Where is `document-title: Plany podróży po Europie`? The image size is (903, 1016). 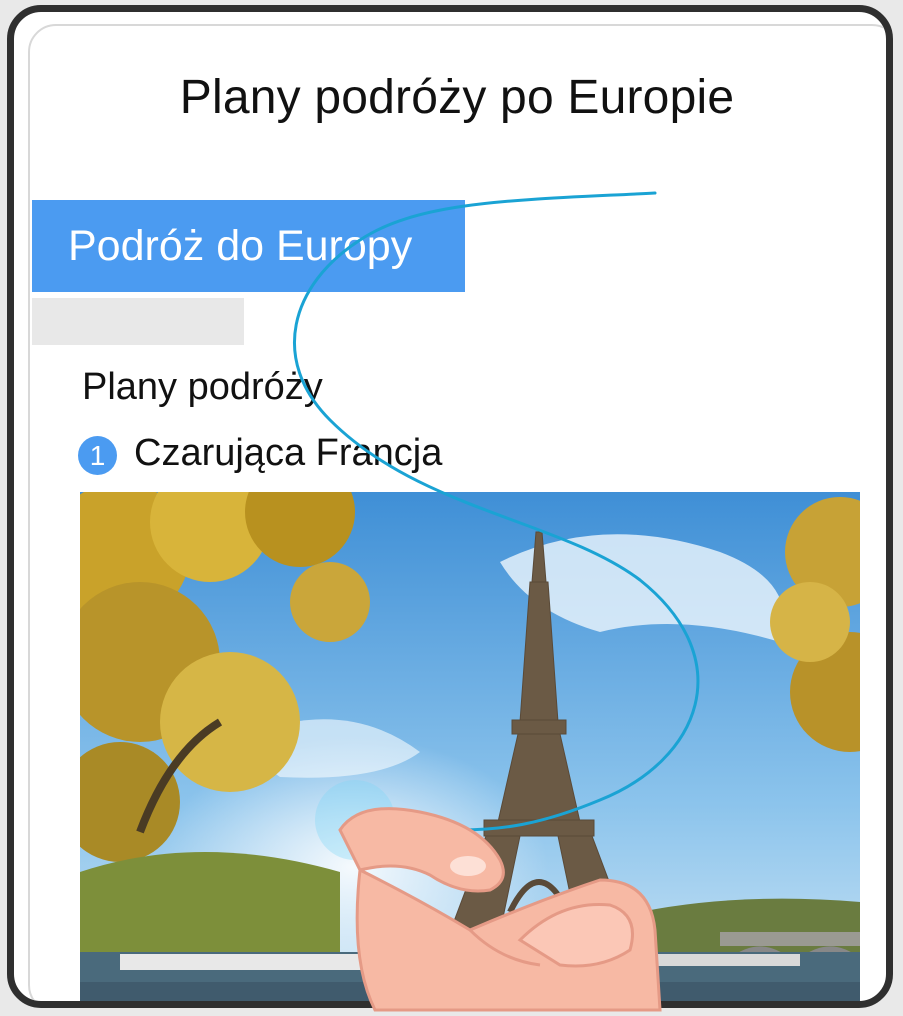
document-title: Plany podróży po Europie is located at coordinates (457, 97).